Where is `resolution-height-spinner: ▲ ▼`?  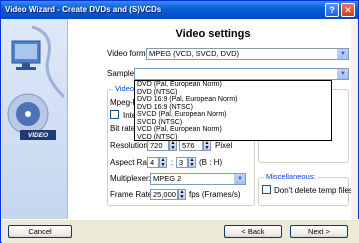 resolution-height-spinner: ▲ ▼ is located at coordinates (207, 145).